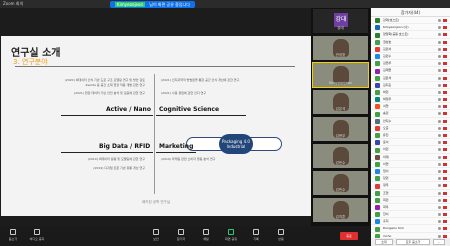  What do you see at coordinates (119, 168) in the screenshot?
I see `para-bottom-left-2: (2019) 디지털 트윈 기반 유통 개선 연구` at bounding box center [119, 168].